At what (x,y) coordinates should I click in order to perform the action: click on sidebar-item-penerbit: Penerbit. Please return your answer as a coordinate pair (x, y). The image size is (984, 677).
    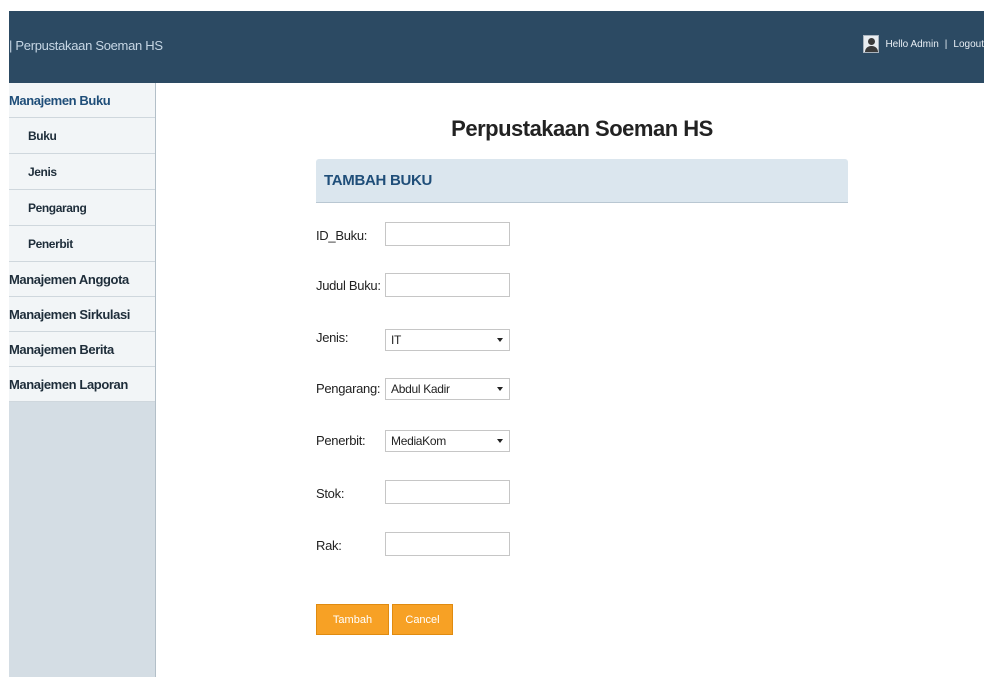
    Looking at the image, I should click on (82, 244).